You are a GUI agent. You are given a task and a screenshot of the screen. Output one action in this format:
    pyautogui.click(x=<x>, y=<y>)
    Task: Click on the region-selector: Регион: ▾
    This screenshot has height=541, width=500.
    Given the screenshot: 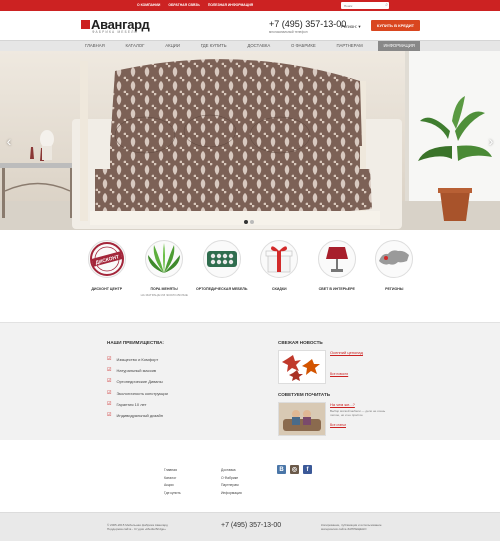 What is the action you would take?
    pyautogui.click(x=351, y=27)
    